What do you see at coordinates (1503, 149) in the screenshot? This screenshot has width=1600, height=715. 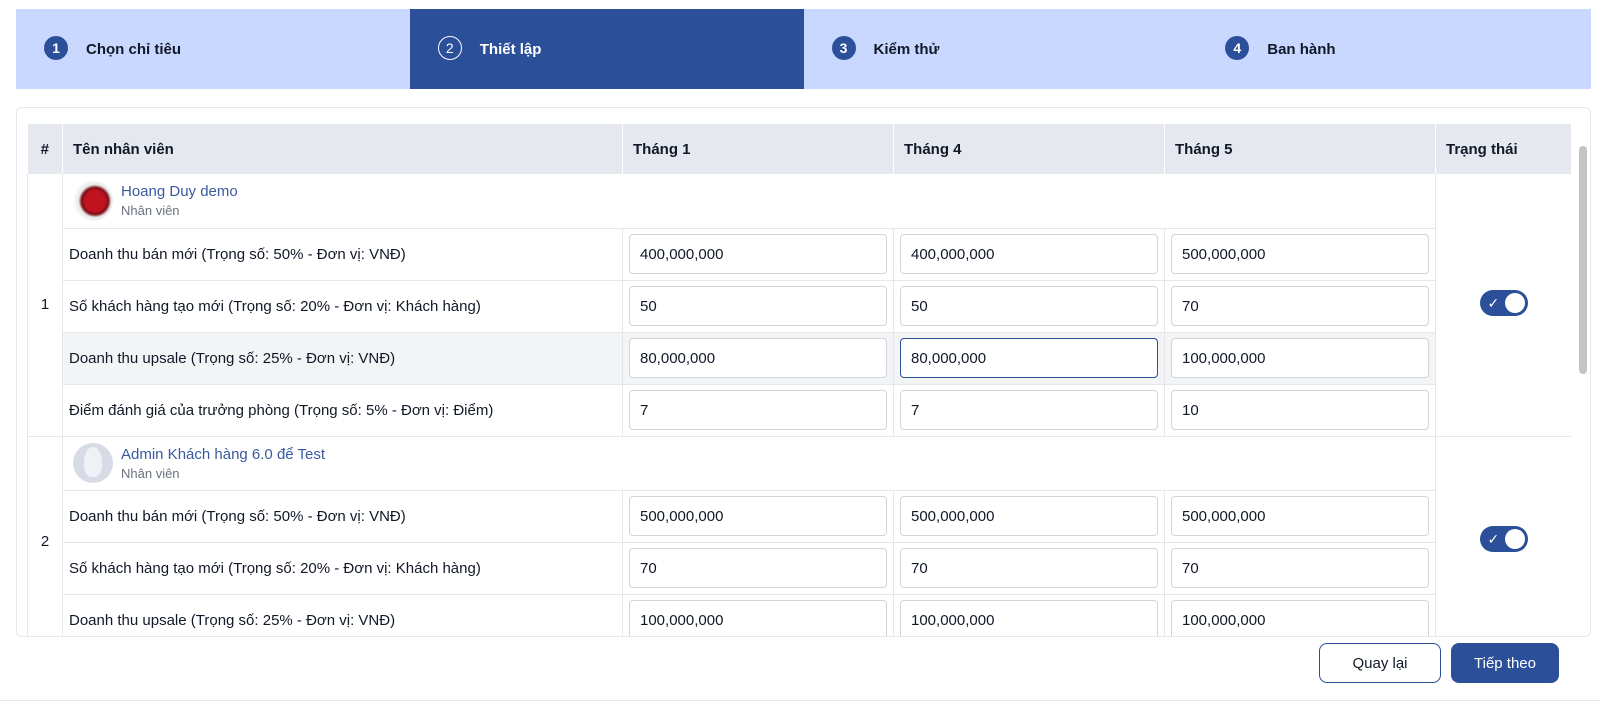 I see `col-header-status: Trạng thái` at bounding box center [1503, 149].